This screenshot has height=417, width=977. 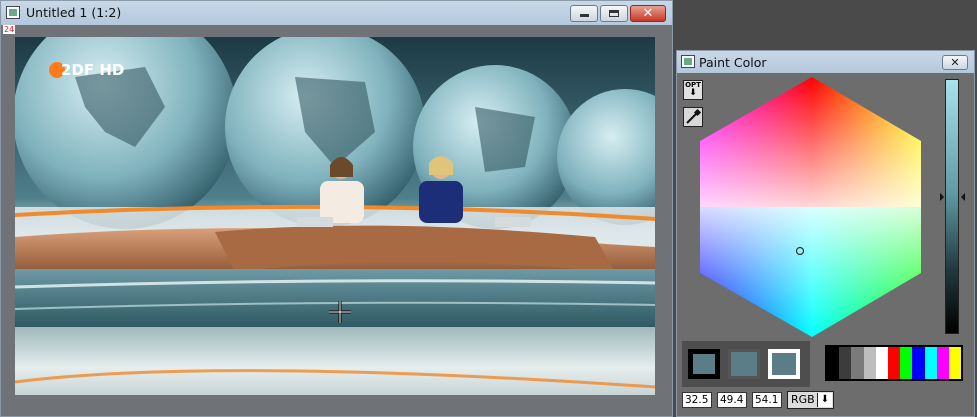 I want to click on channel-logo: 2DF HD, so click(x=86, y=70).